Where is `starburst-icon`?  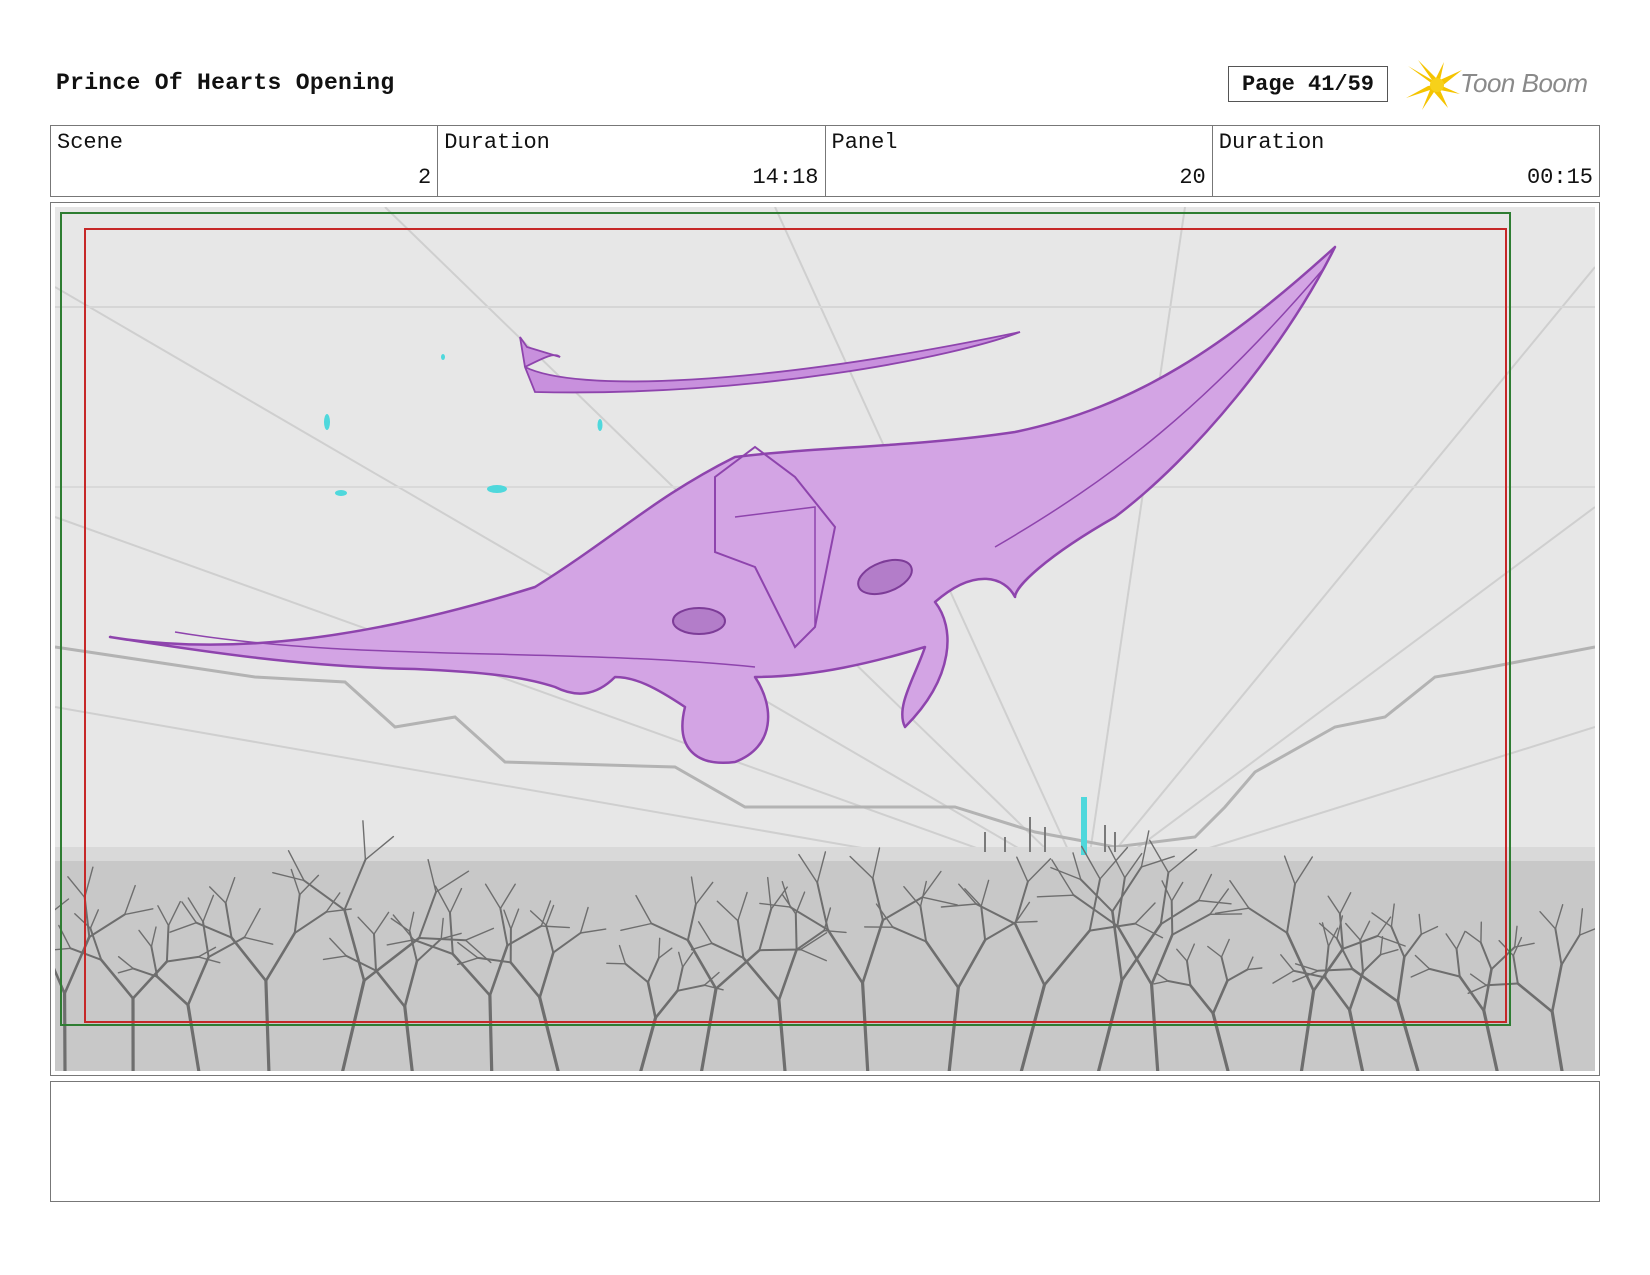
starburst-icon is located at coordinates (1434, 85).